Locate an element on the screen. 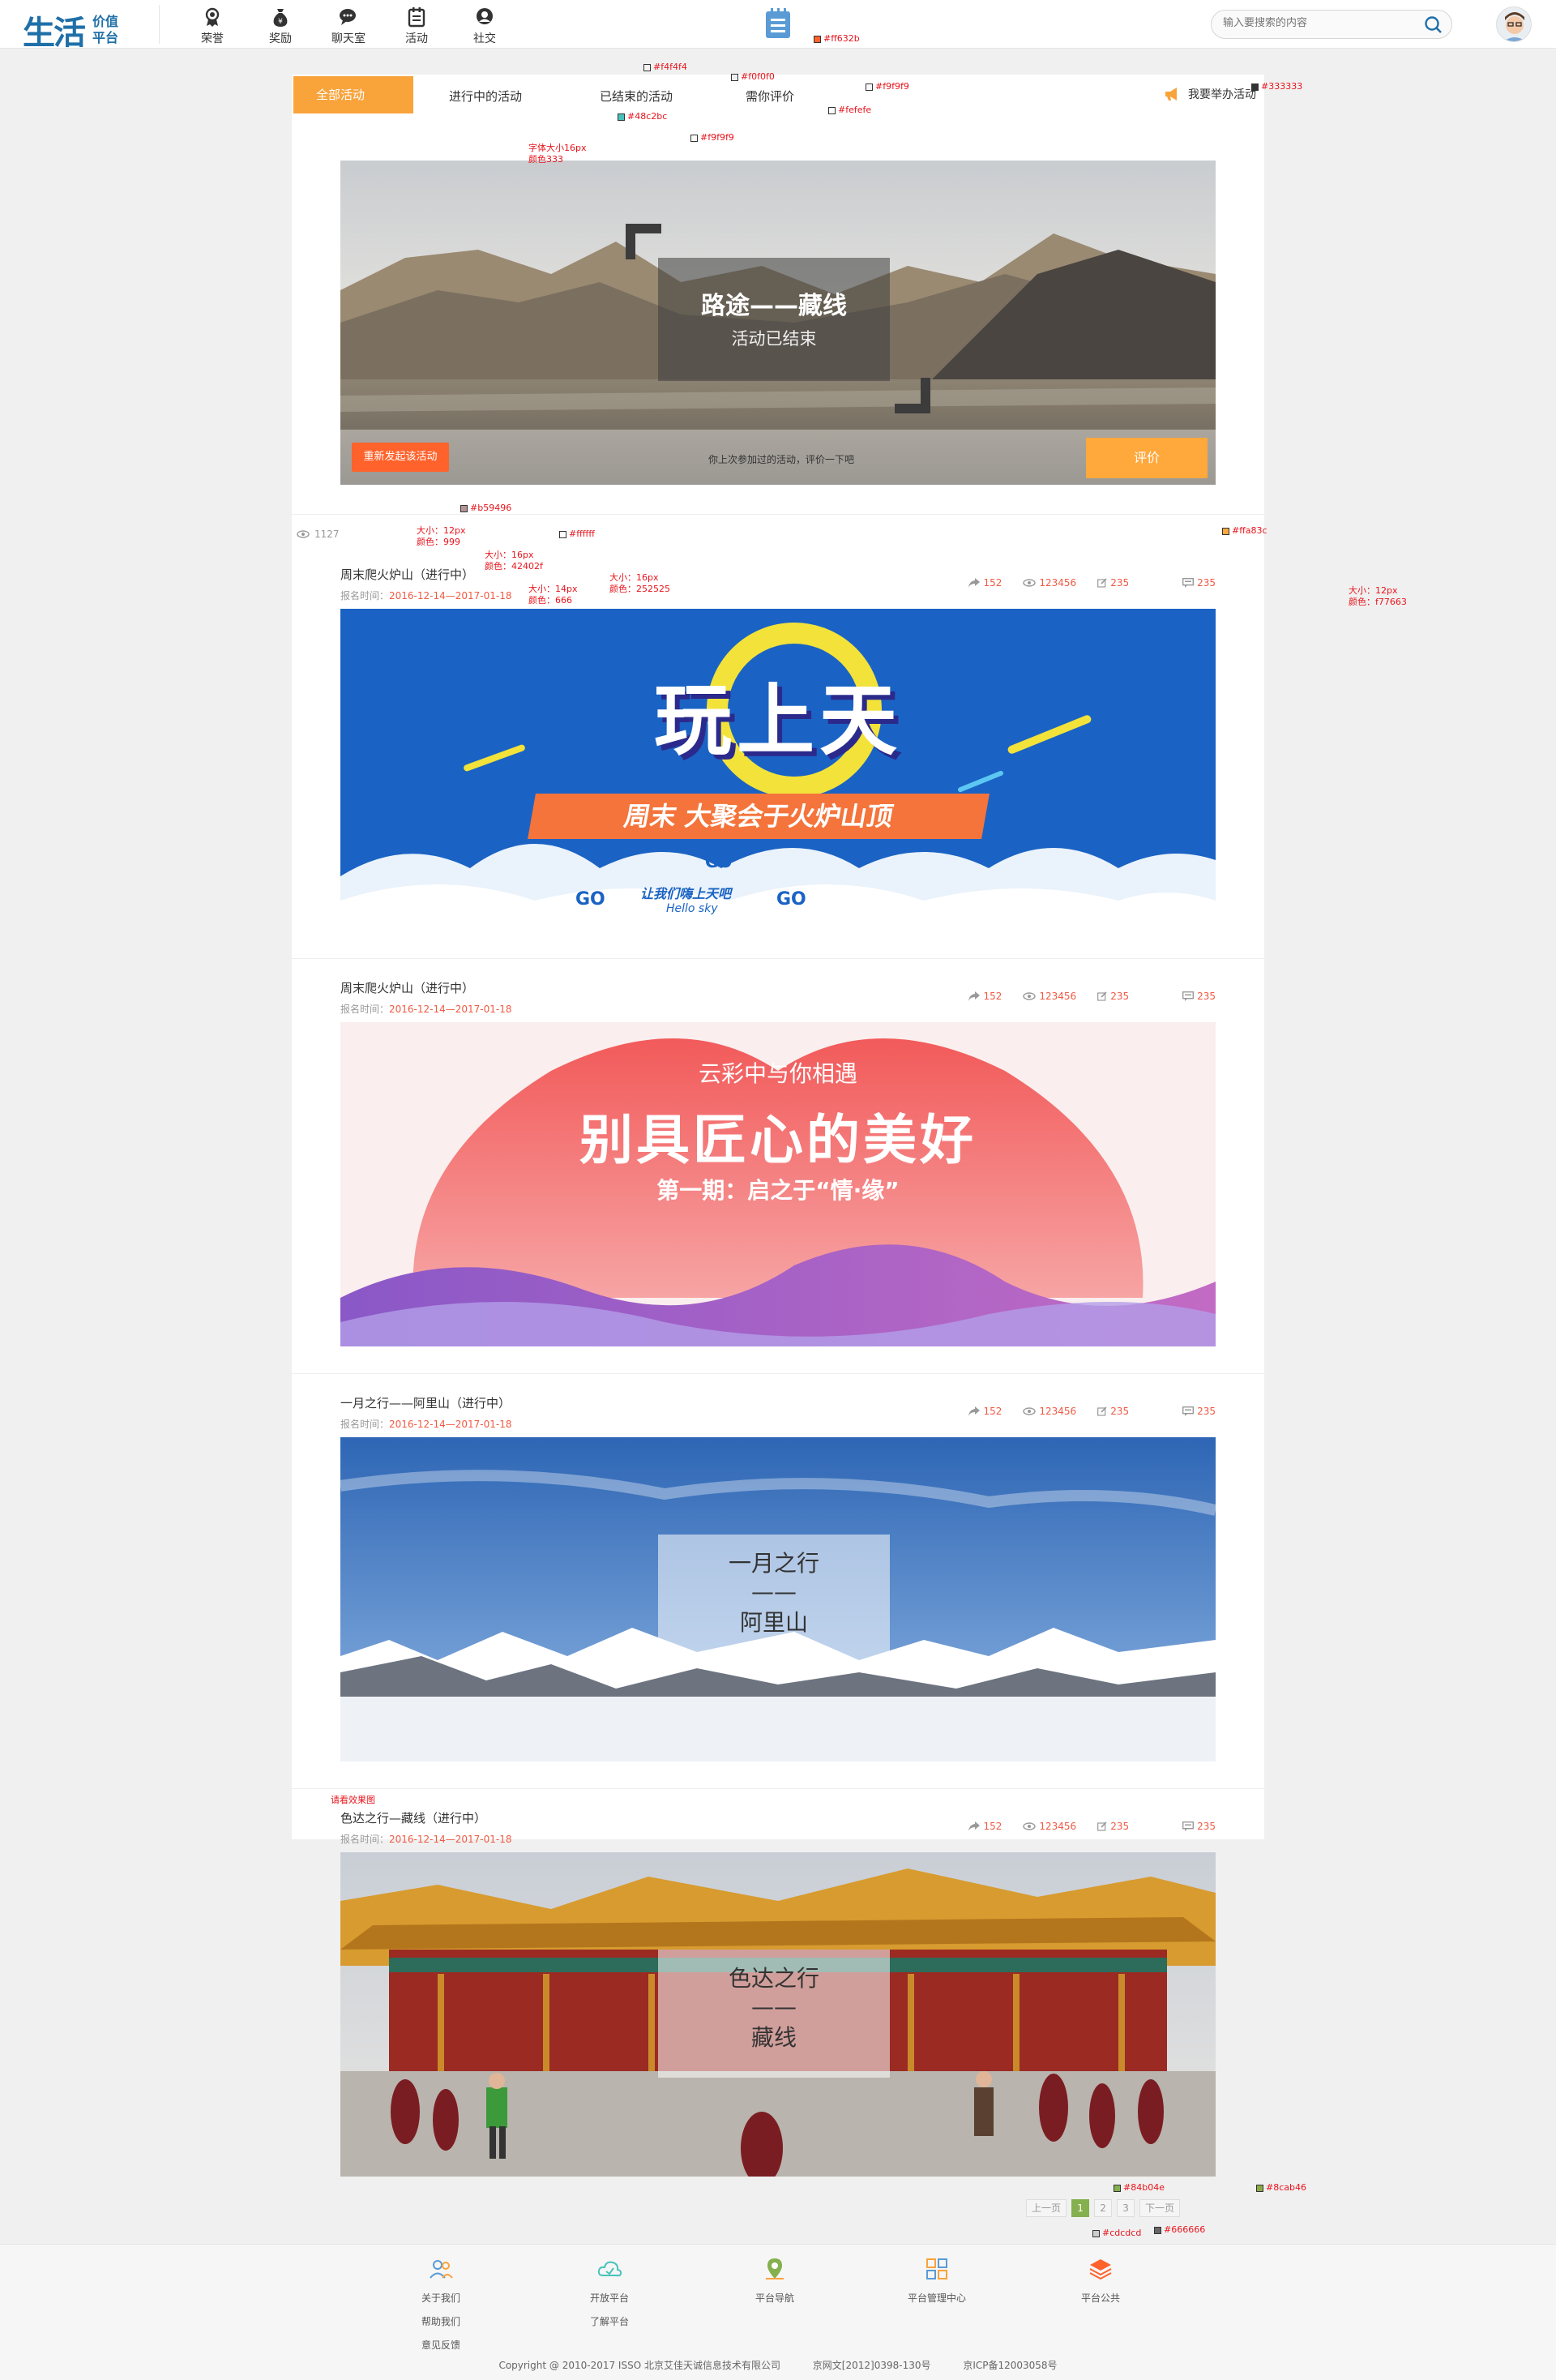  logo: 生活 价值 平台 is located at coordinates (70, 30).